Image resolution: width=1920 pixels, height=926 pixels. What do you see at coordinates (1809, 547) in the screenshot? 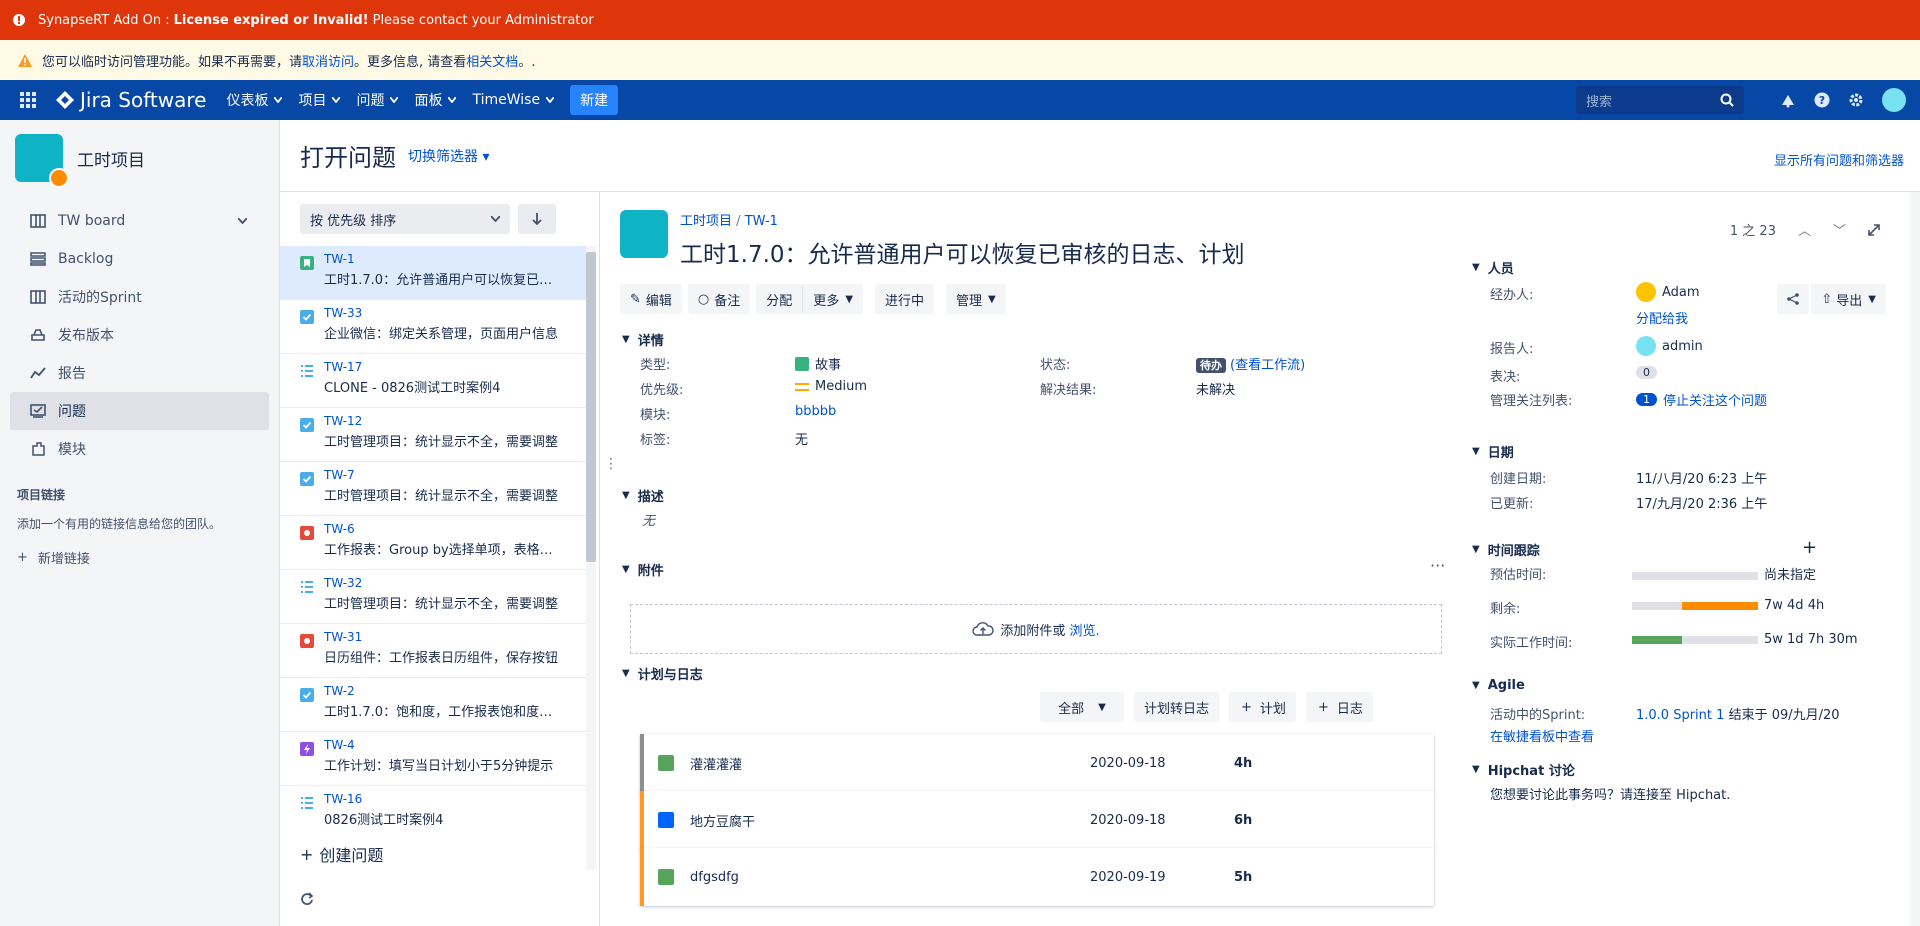
I see `add-time-plus-icon: +` at bounding box center [1809, 547].